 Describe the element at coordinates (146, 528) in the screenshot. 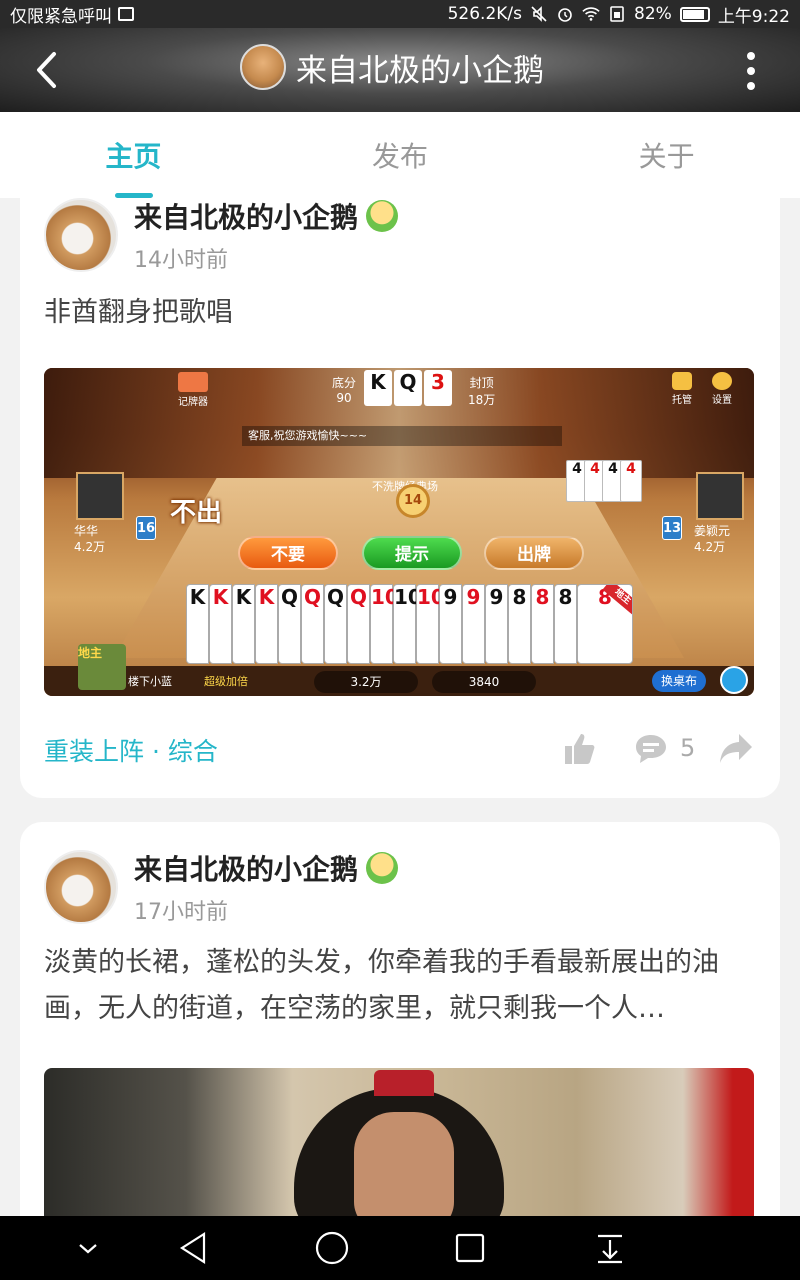

I see `left-card-count: 16` at that location.